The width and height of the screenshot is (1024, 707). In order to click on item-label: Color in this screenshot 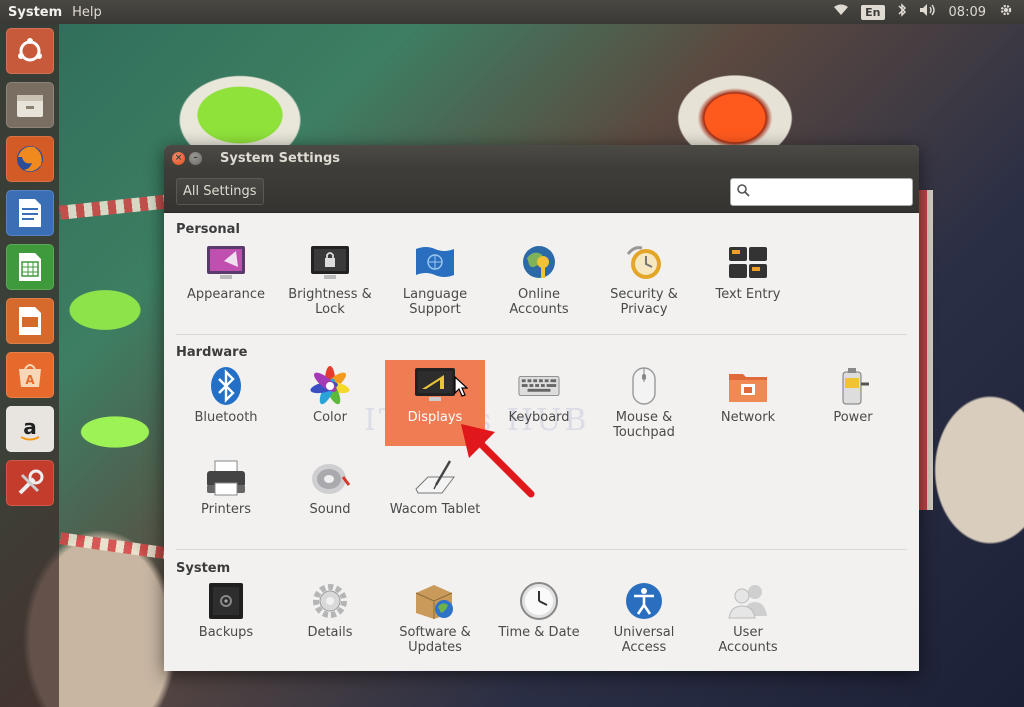, I will do `click(330, 417)`.